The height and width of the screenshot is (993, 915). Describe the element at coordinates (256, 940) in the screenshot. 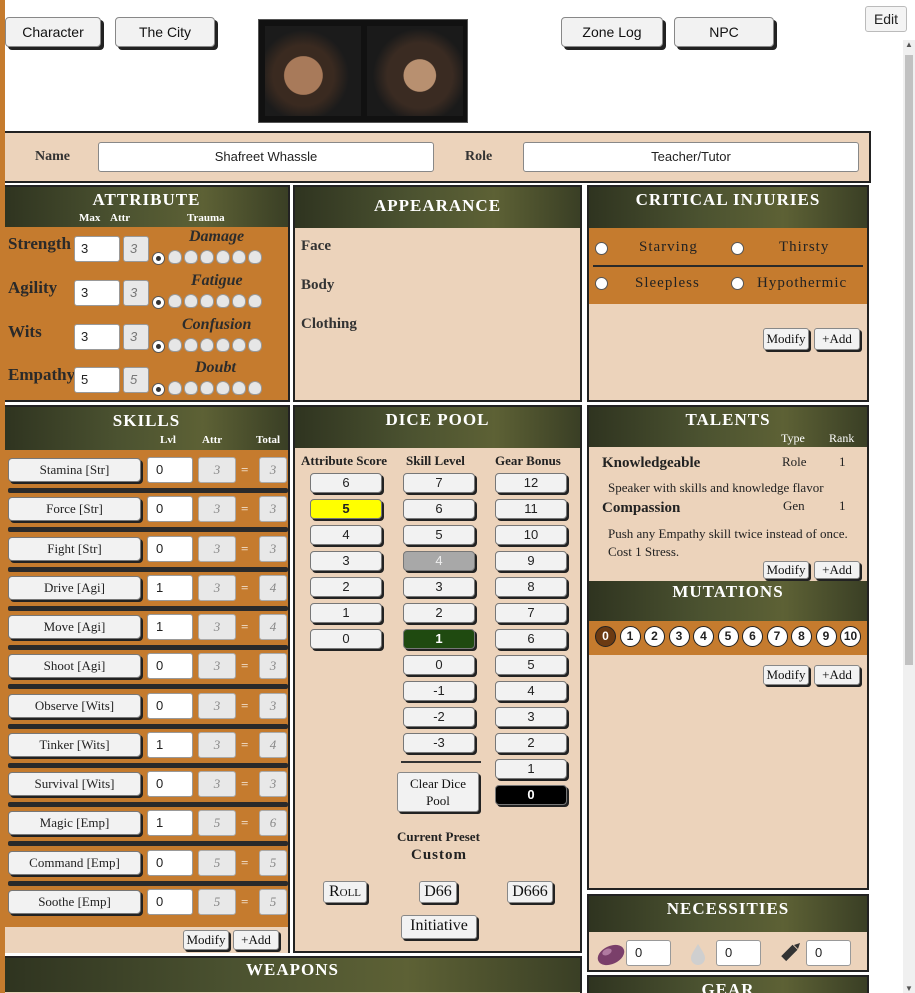

I see `skills-add-button: +Add` at that location.